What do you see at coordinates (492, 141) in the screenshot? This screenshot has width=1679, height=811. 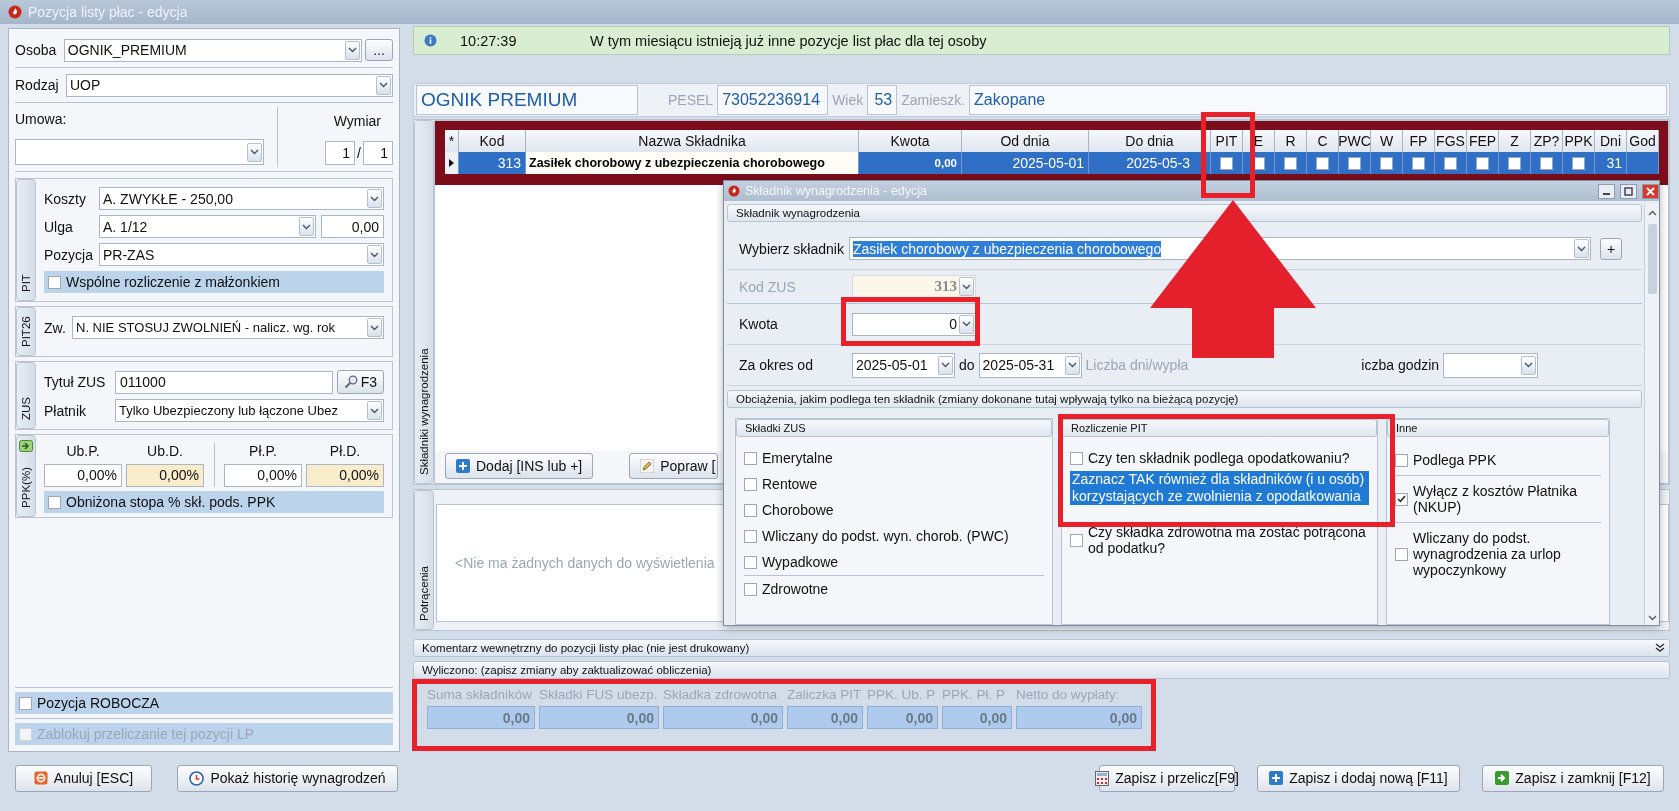 I see `column-header: Kod` at bounding box center [492, 141].